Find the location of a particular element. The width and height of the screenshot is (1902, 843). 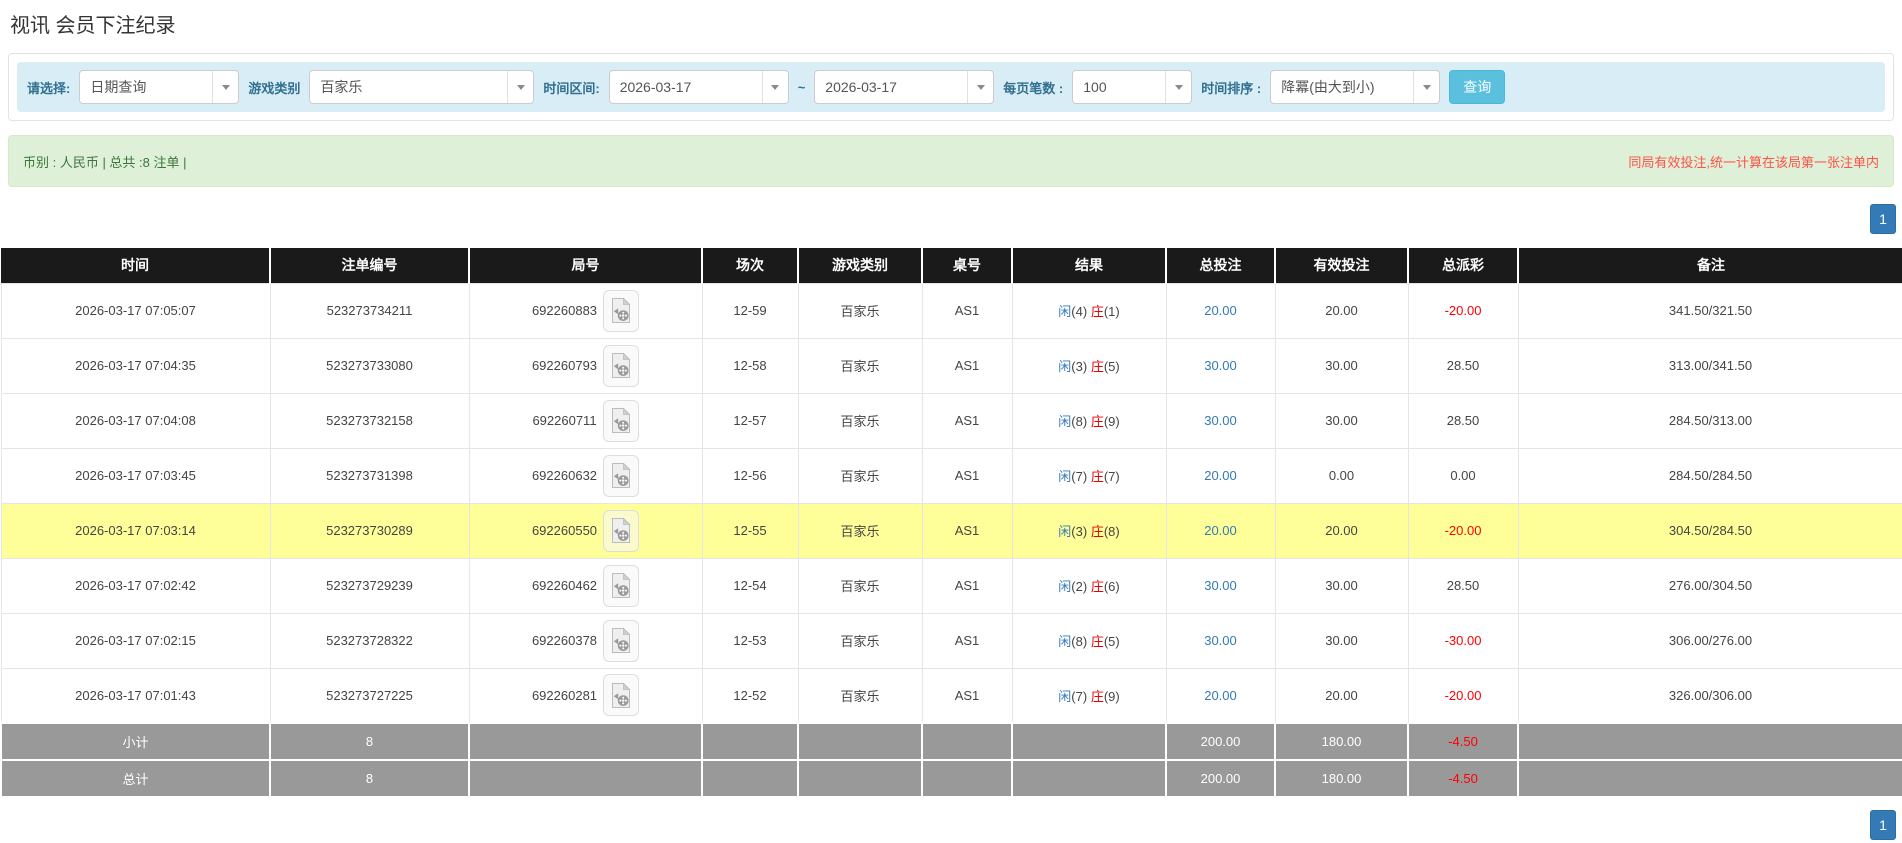

cell-total-bet: 30.00 is located at coordinates (1220, 640).